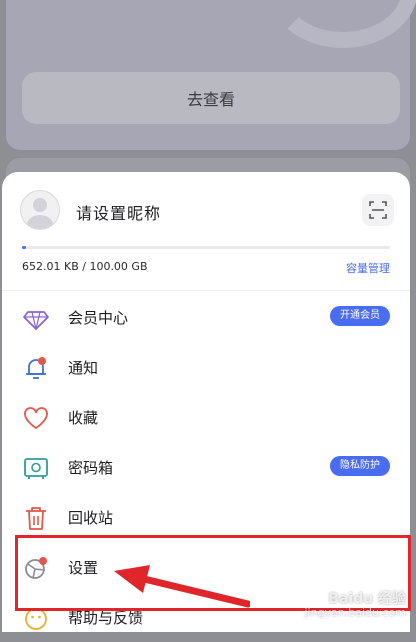 Image resolution: width=416 pixels, height=642 pixels. What do you see at coordinates (206, 417) in the screenshot?
I see `menu-item-favorites: 收藏` at bounding box center [206, 417].